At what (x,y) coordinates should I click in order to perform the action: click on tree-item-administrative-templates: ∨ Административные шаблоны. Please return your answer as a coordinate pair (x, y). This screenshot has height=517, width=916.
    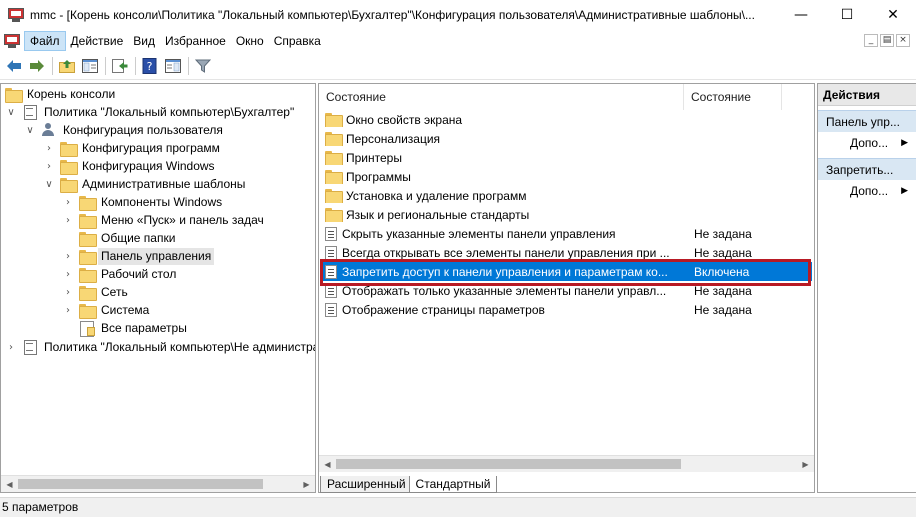
    Looking at the image, I should click on (145, 184).